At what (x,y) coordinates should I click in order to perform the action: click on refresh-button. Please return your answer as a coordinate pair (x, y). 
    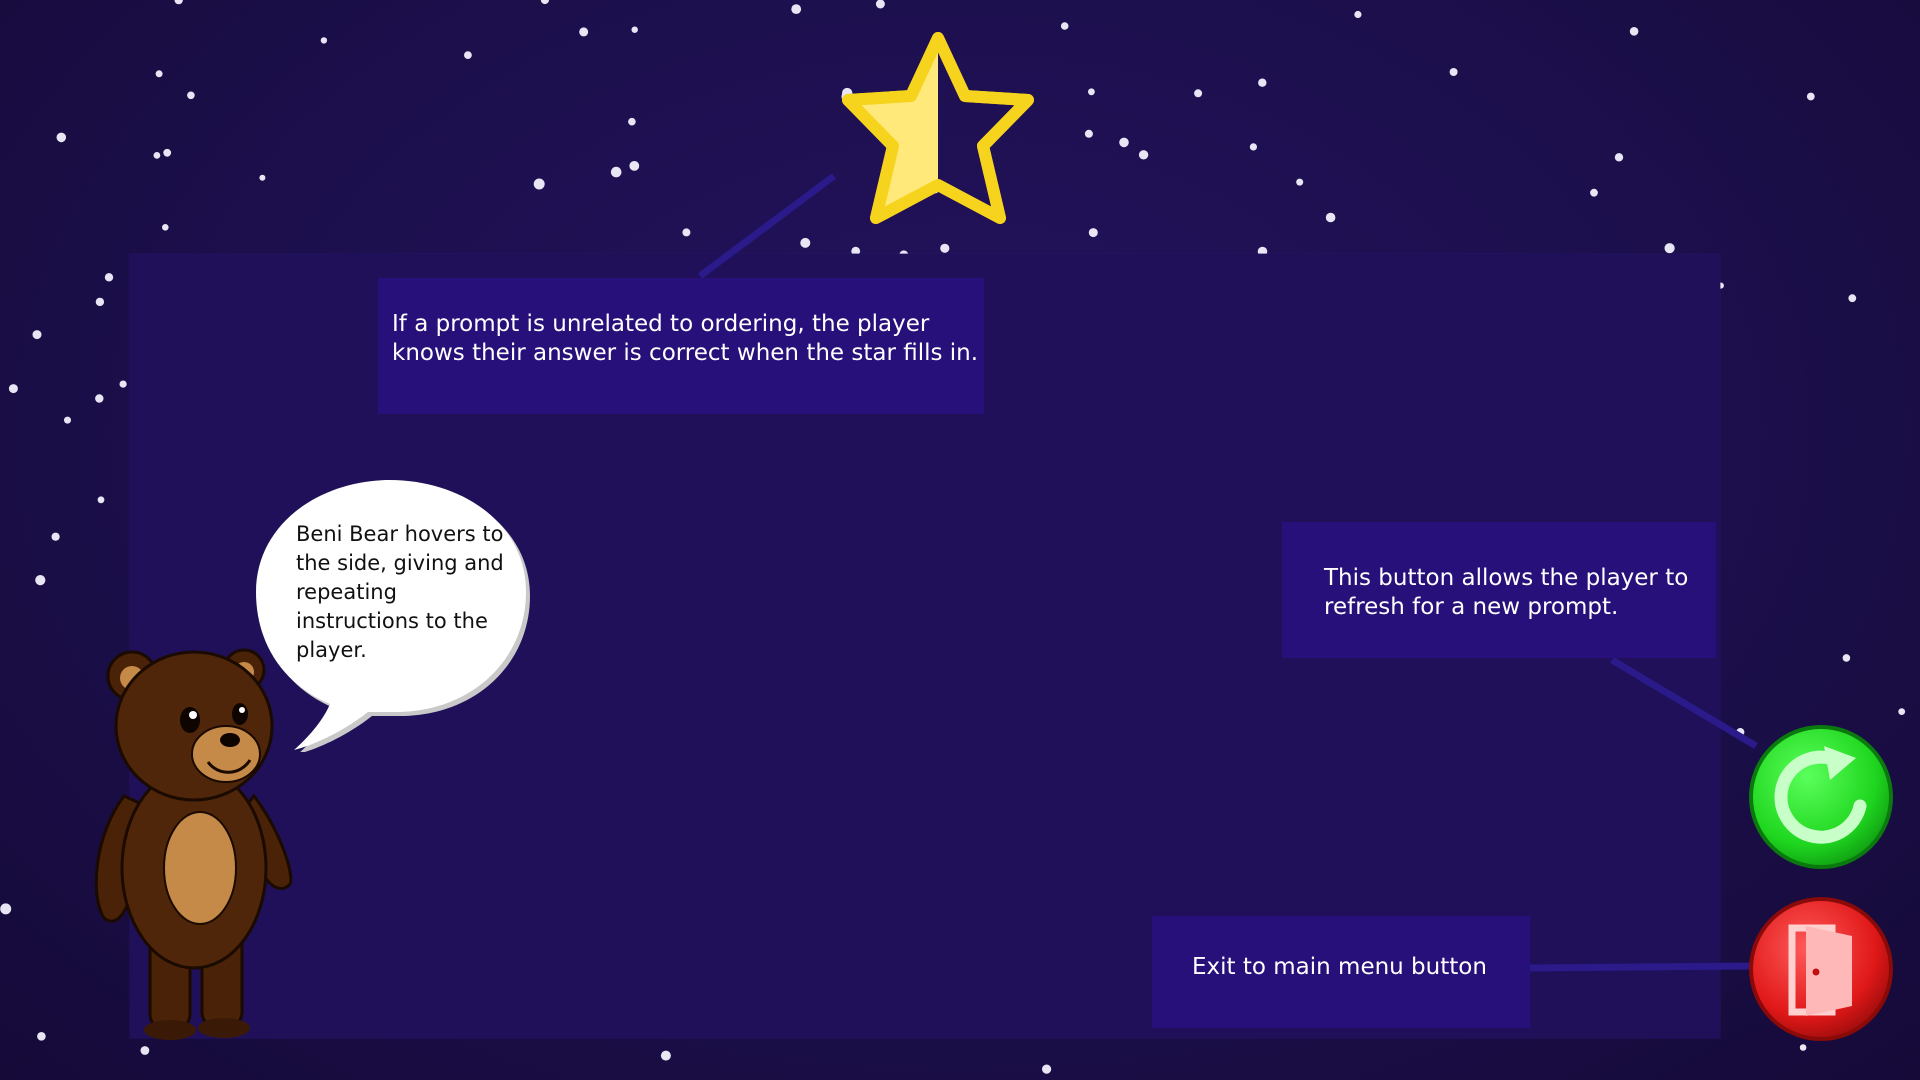
    Looking at the image, I should click on (1821, 797).